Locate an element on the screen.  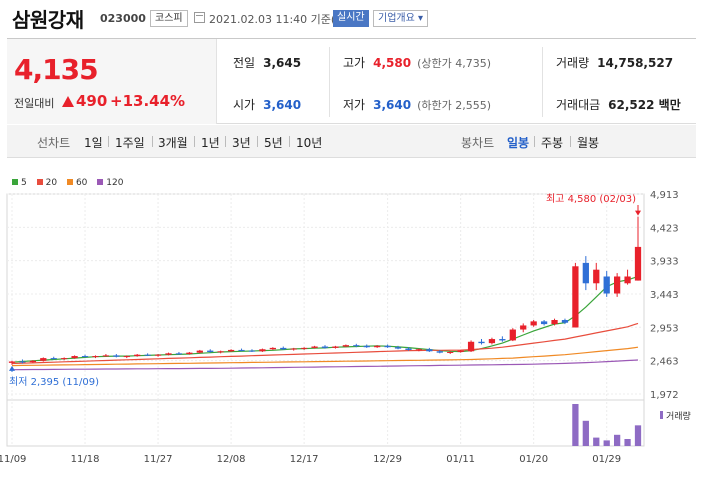
volume-label: 거래량 is located at coordinates (678, 416).